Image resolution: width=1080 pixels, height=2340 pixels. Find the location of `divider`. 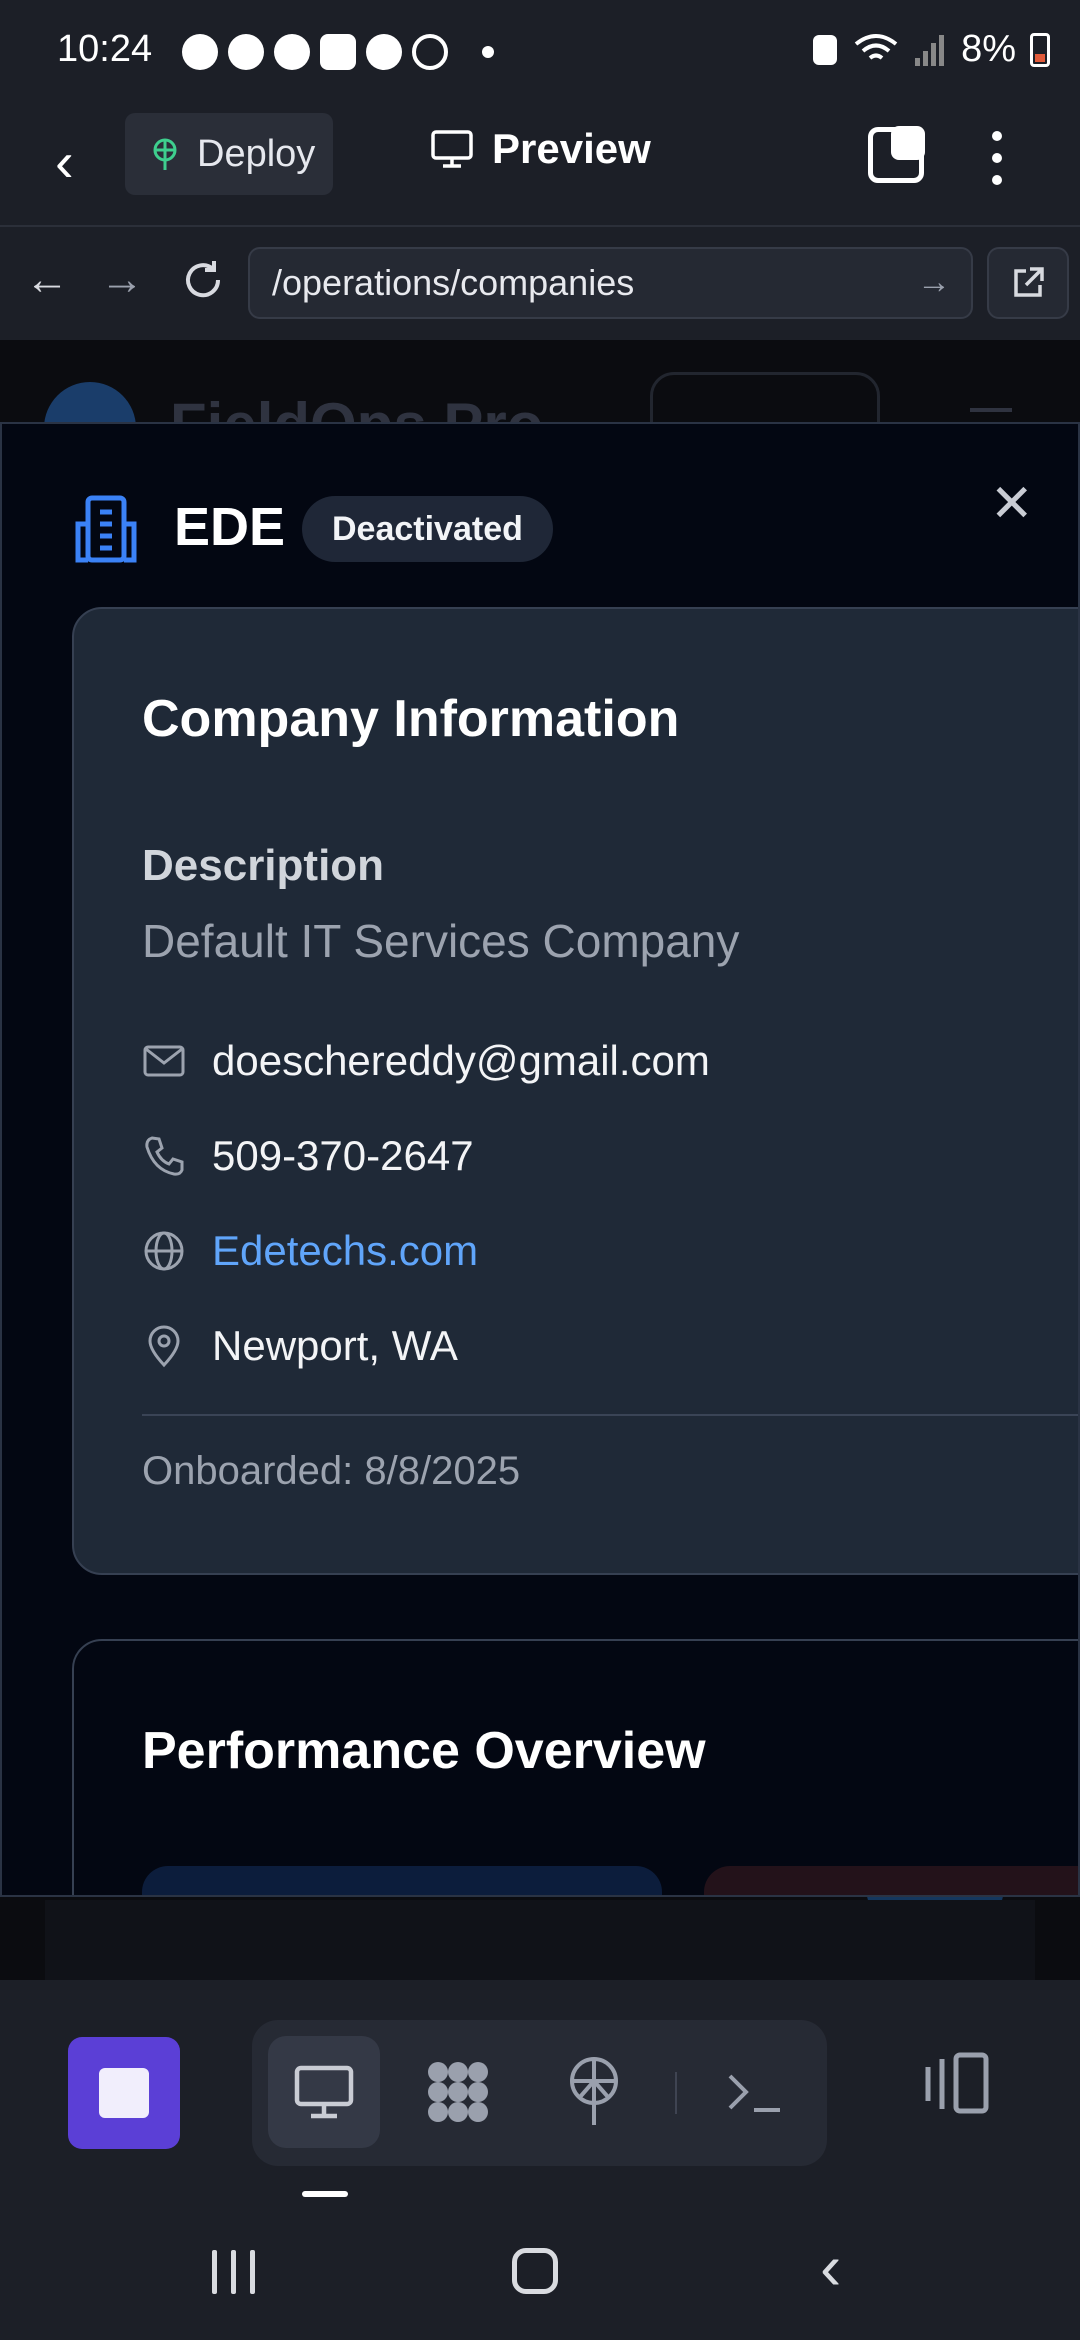

divider is located at coordinates (610, 1415).